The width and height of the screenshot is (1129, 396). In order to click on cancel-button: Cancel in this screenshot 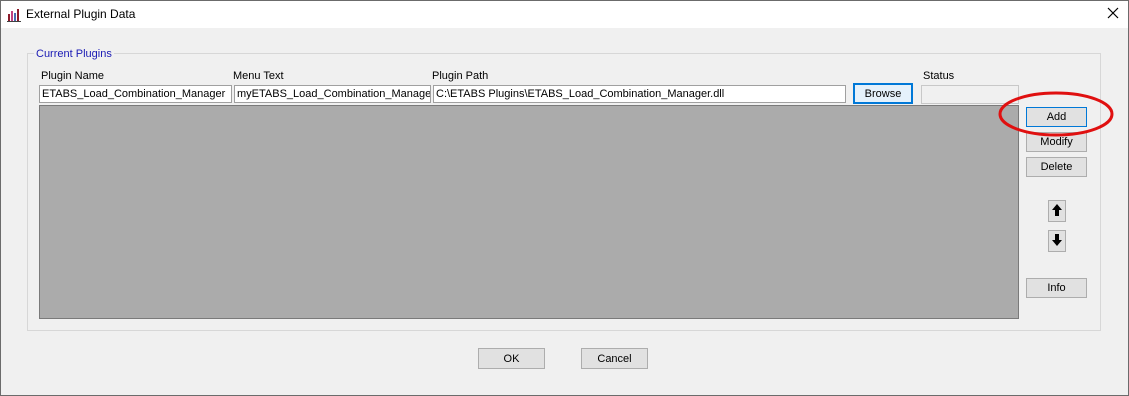, I will do `click(614, 358)`.